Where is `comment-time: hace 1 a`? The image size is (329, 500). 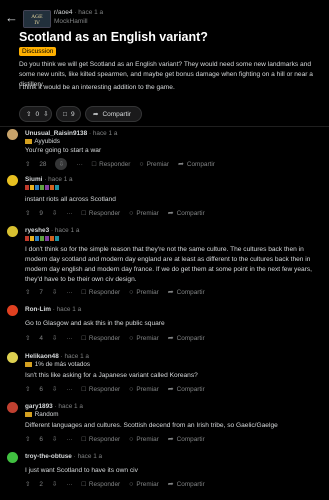
comment-time: hace 1 a is located at coordinates (67, 230).